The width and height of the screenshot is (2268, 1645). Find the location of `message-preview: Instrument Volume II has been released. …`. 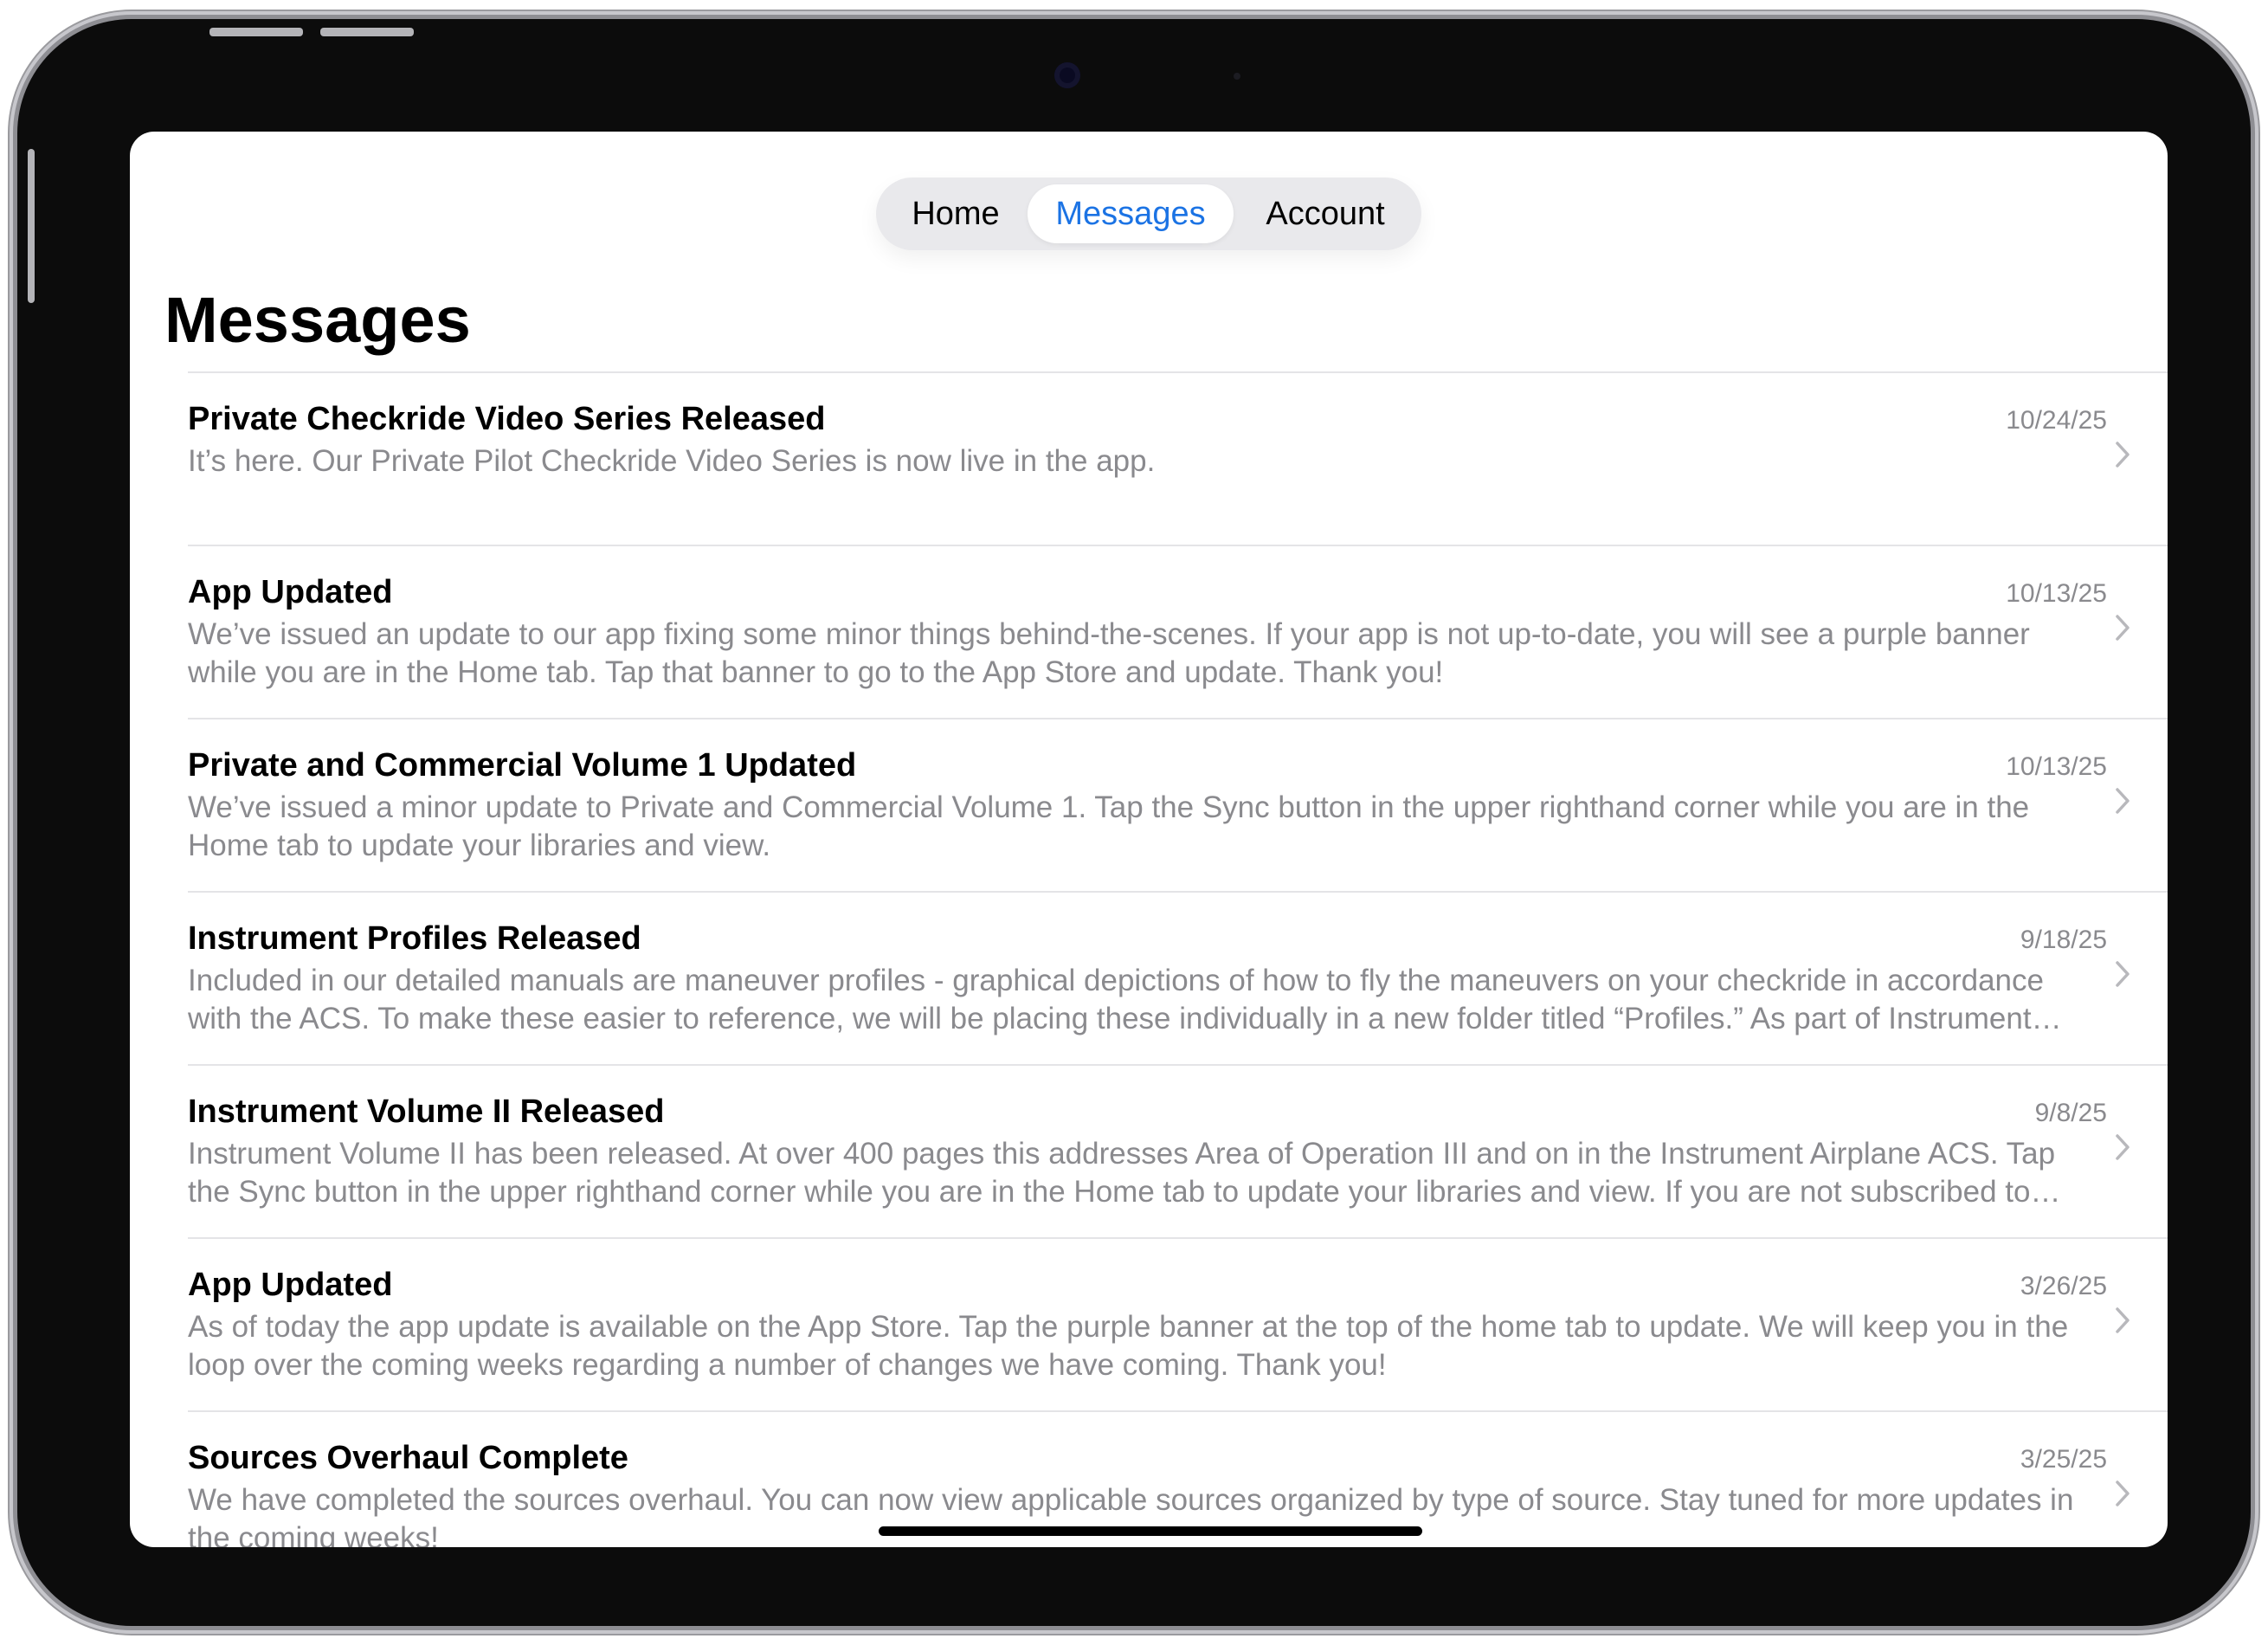

message-preview: Instrument Volume II has been released. … is located at coordinates (1122, 1173).